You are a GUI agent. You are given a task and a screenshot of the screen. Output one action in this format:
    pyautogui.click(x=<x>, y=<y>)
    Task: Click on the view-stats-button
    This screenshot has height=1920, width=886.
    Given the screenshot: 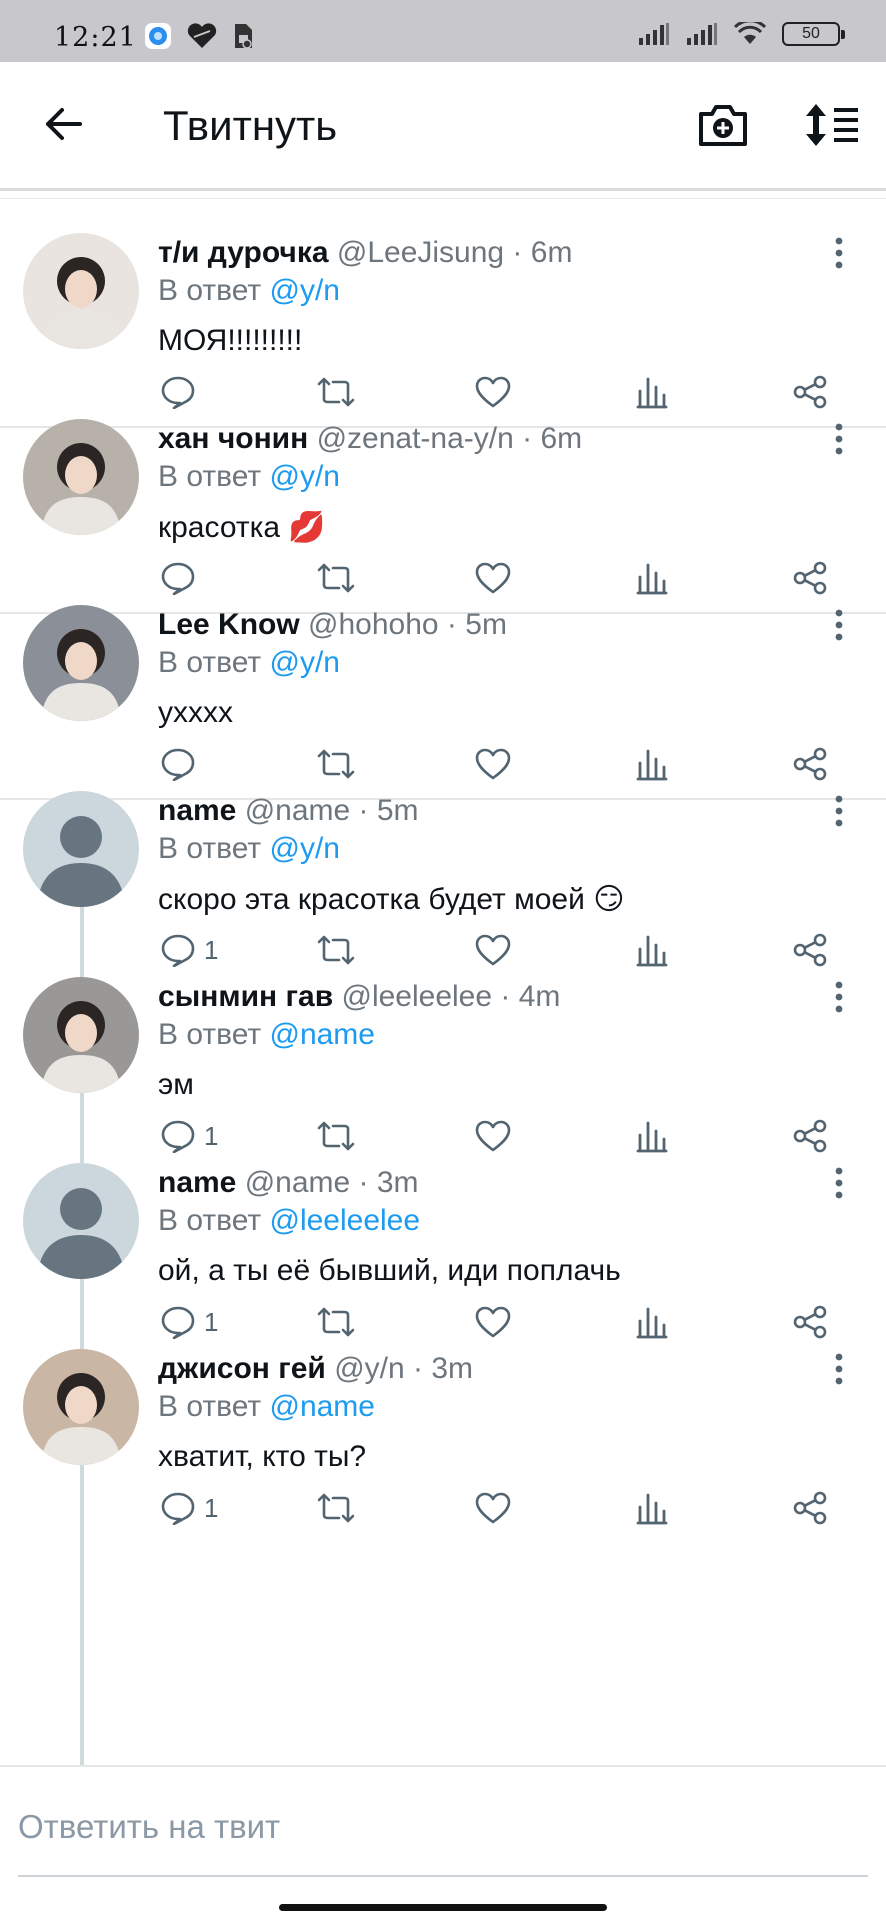 What is the action you would take?
    pyautogui.click(x=652, y=1508)
    